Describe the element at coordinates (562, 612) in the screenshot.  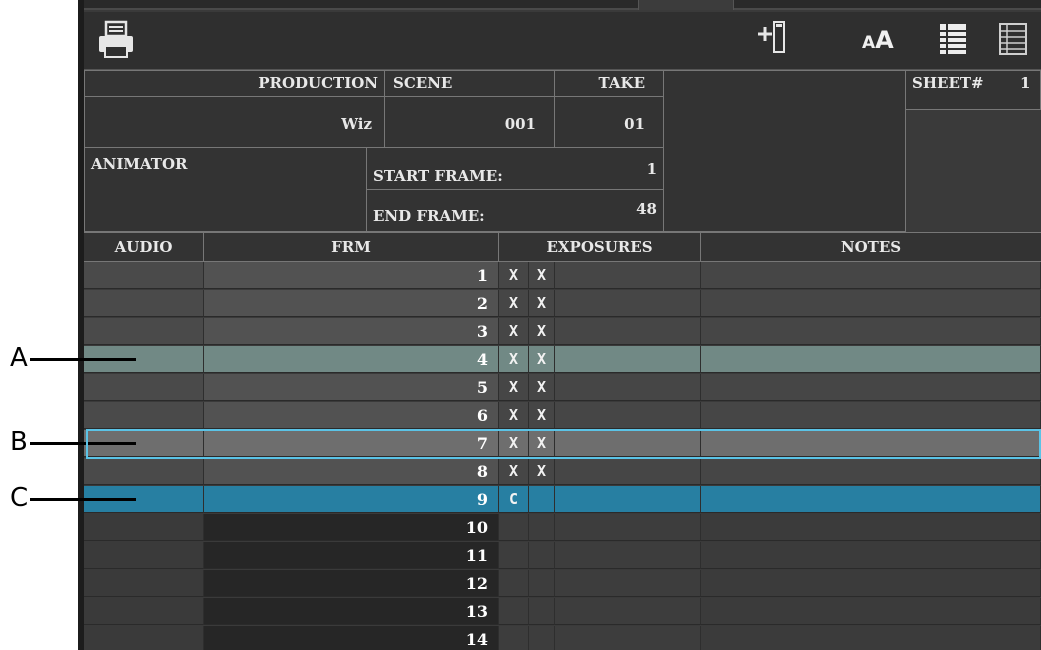
I see `frame-row-13: 13` at that location.